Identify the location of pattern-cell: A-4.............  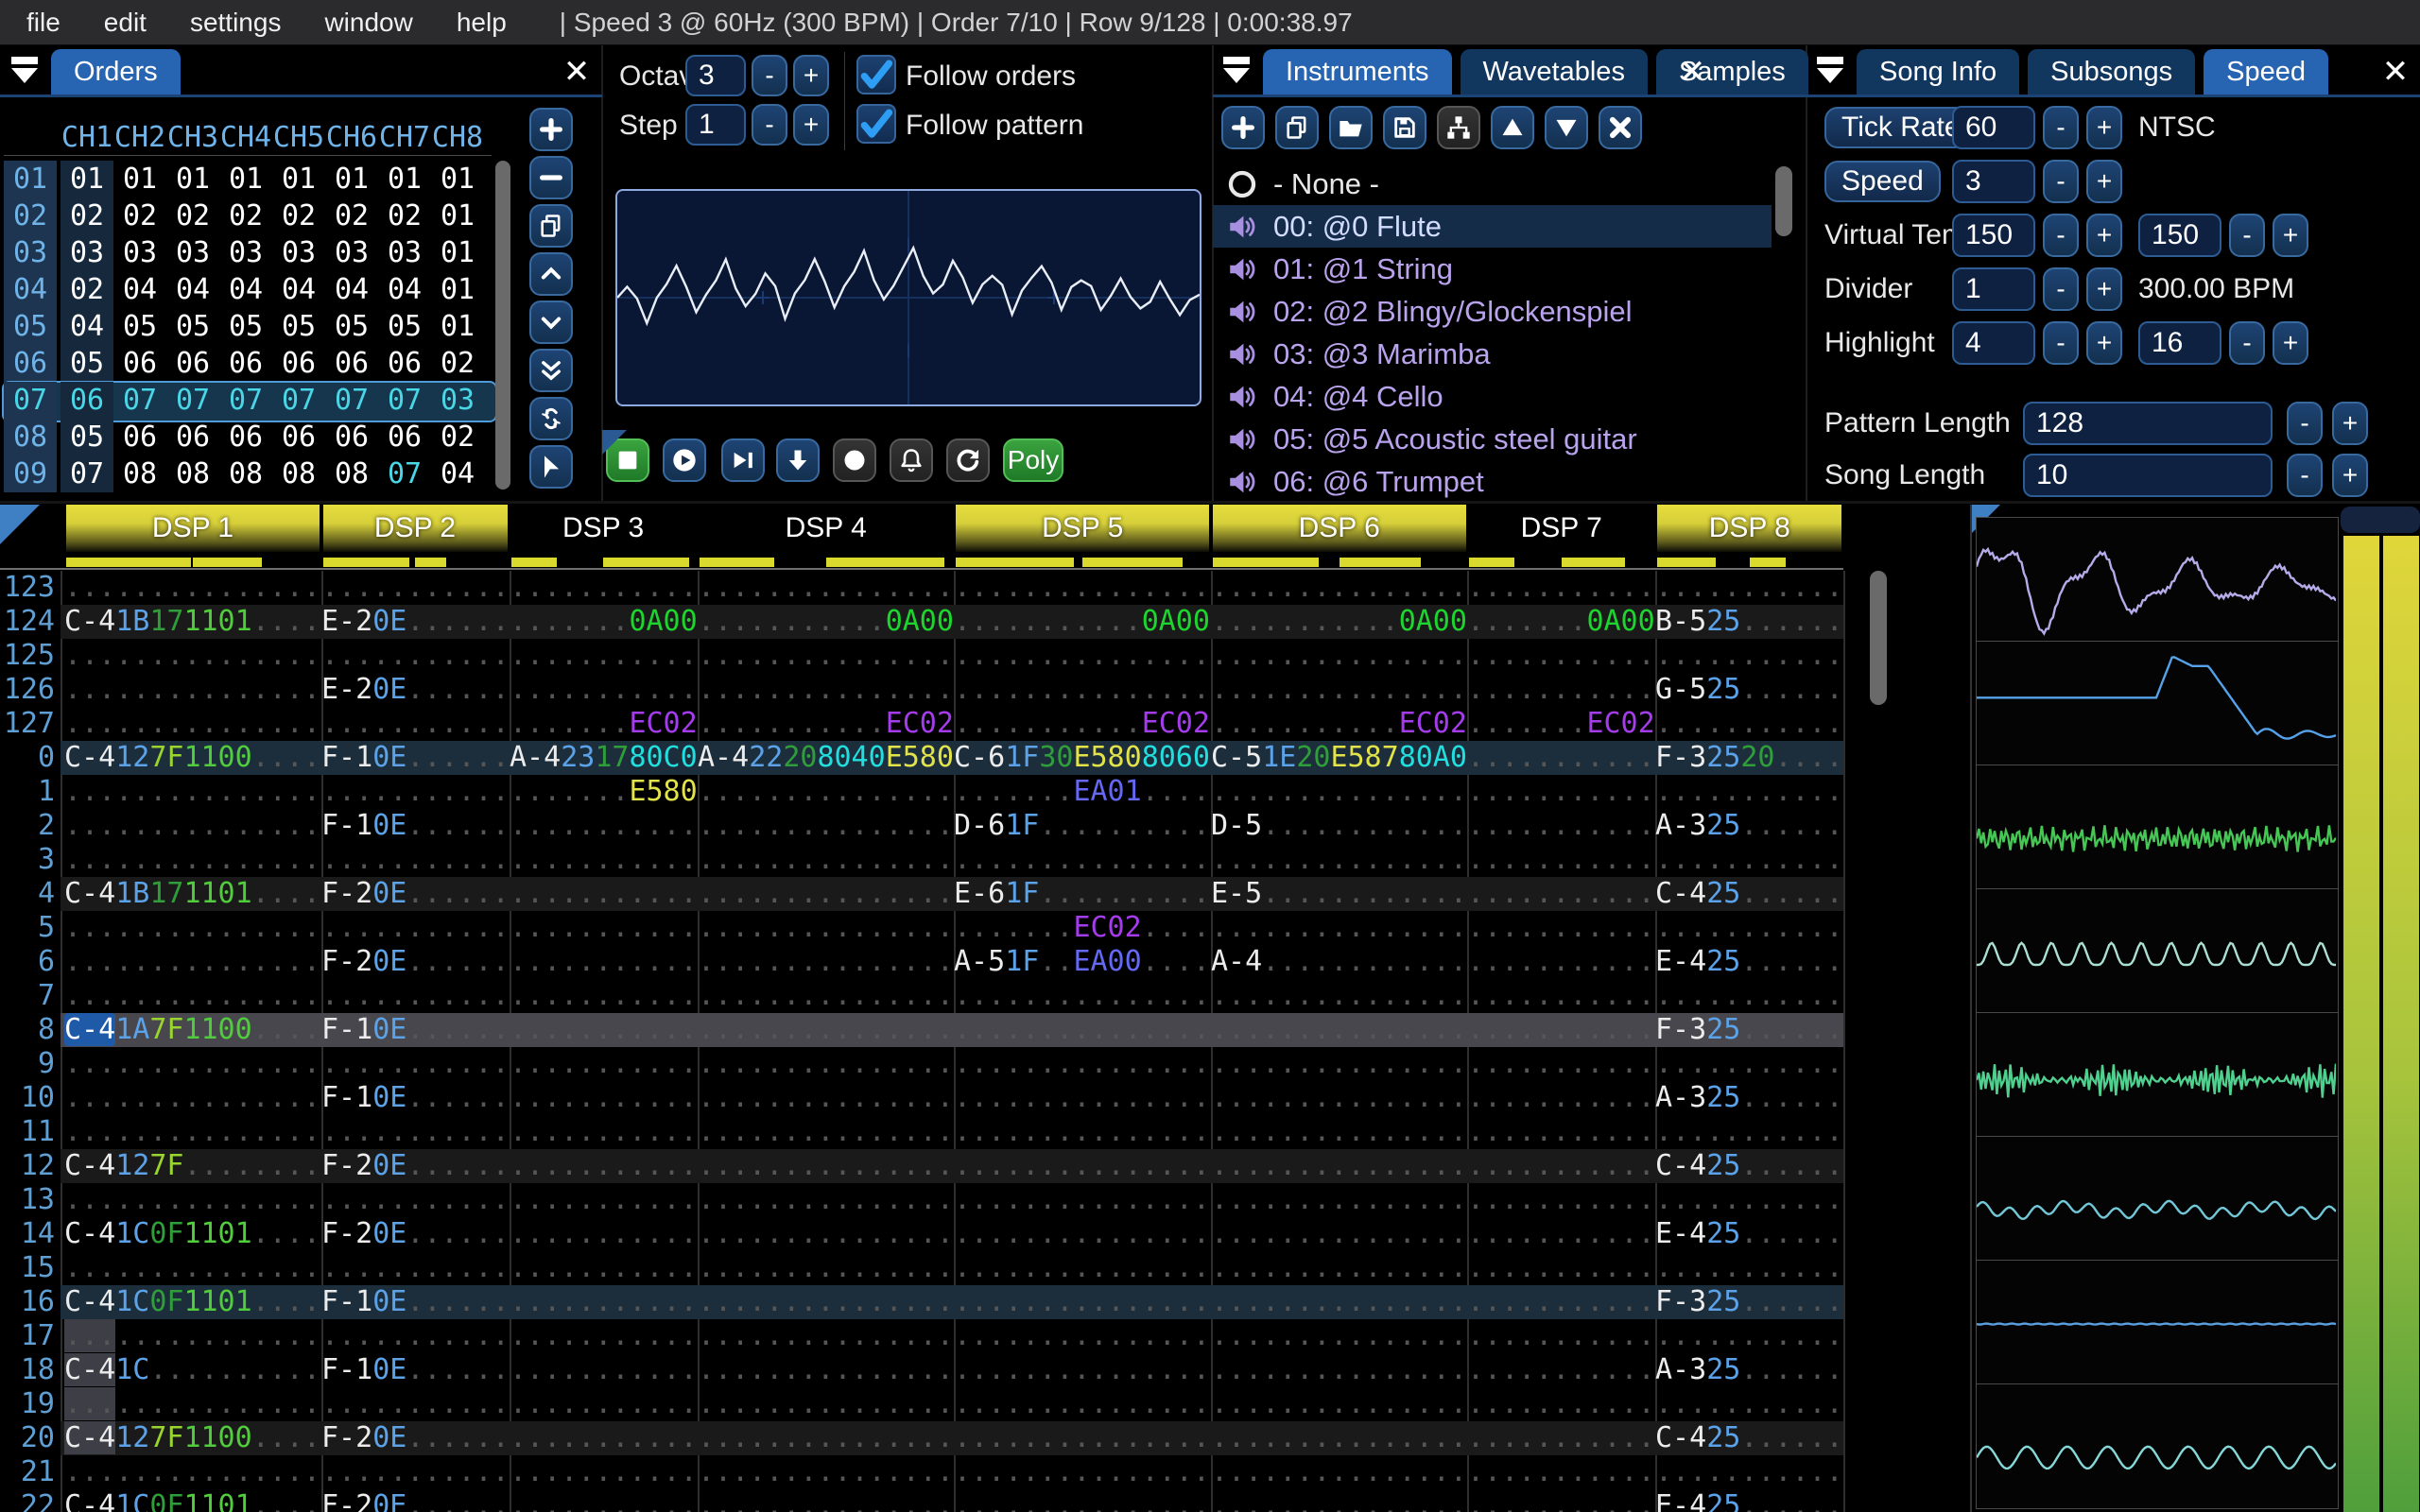
(1339, 962).